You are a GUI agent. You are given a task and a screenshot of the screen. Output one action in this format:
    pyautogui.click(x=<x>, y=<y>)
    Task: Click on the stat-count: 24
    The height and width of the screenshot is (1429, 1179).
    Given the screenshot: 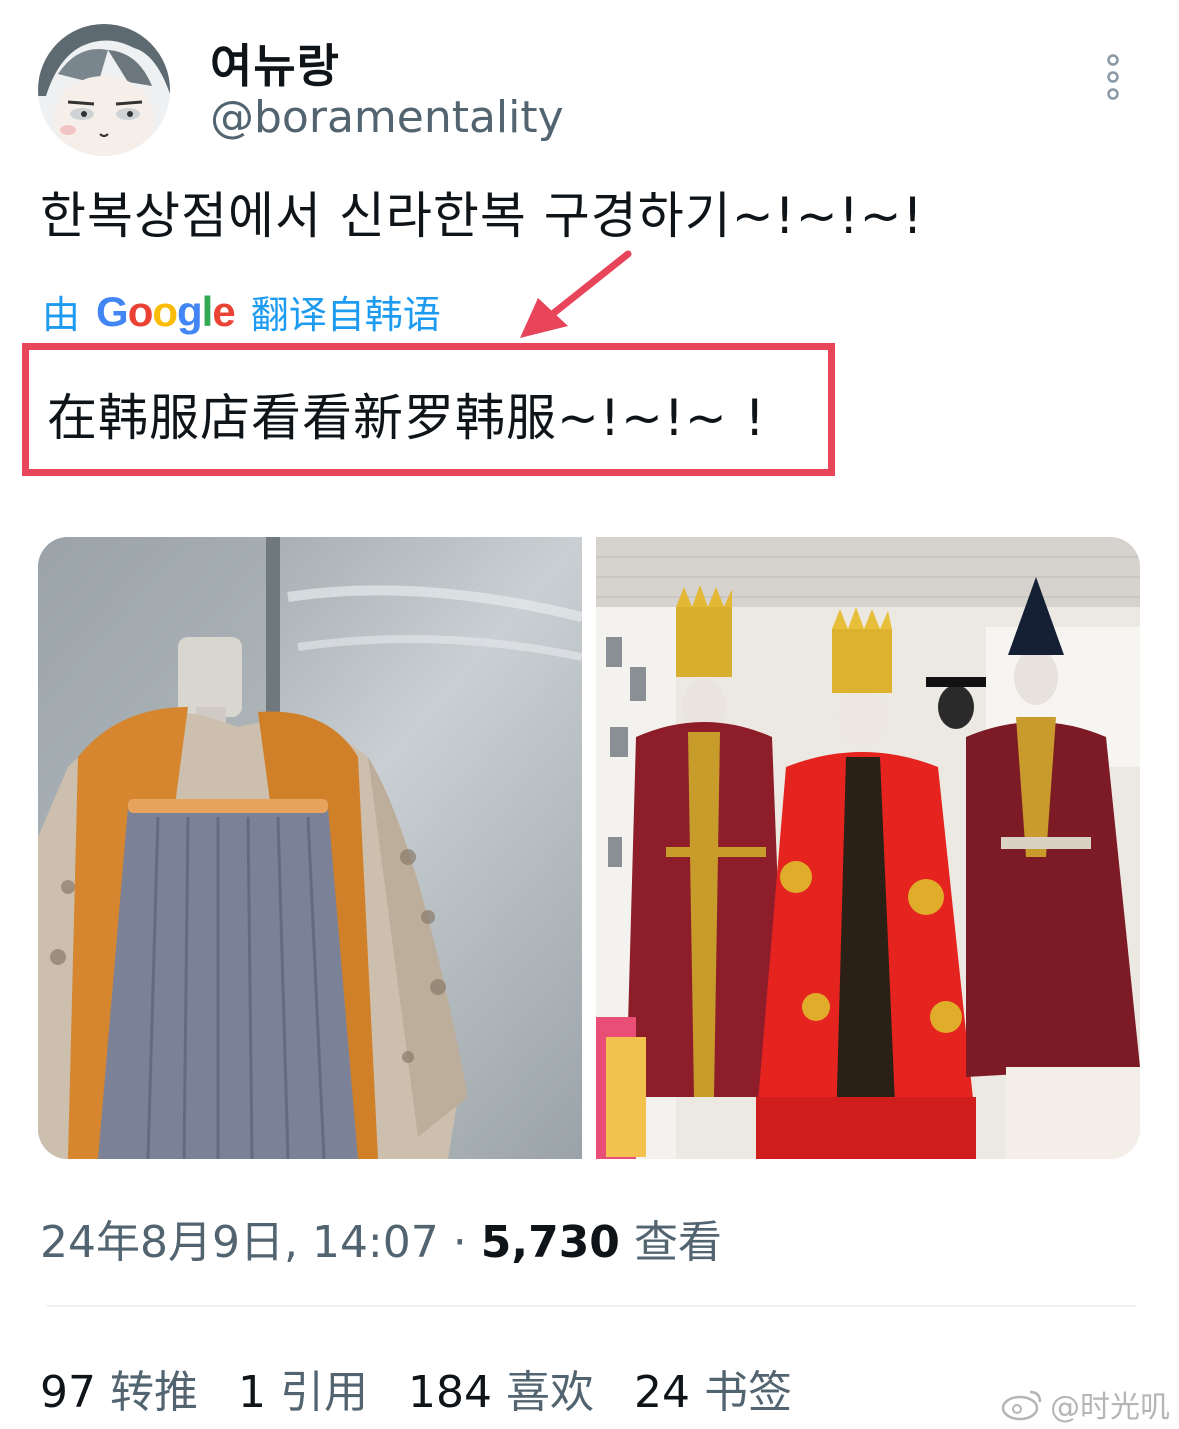 What is the action you would take?
    pyautogui.click(x=661, y=1392)
    